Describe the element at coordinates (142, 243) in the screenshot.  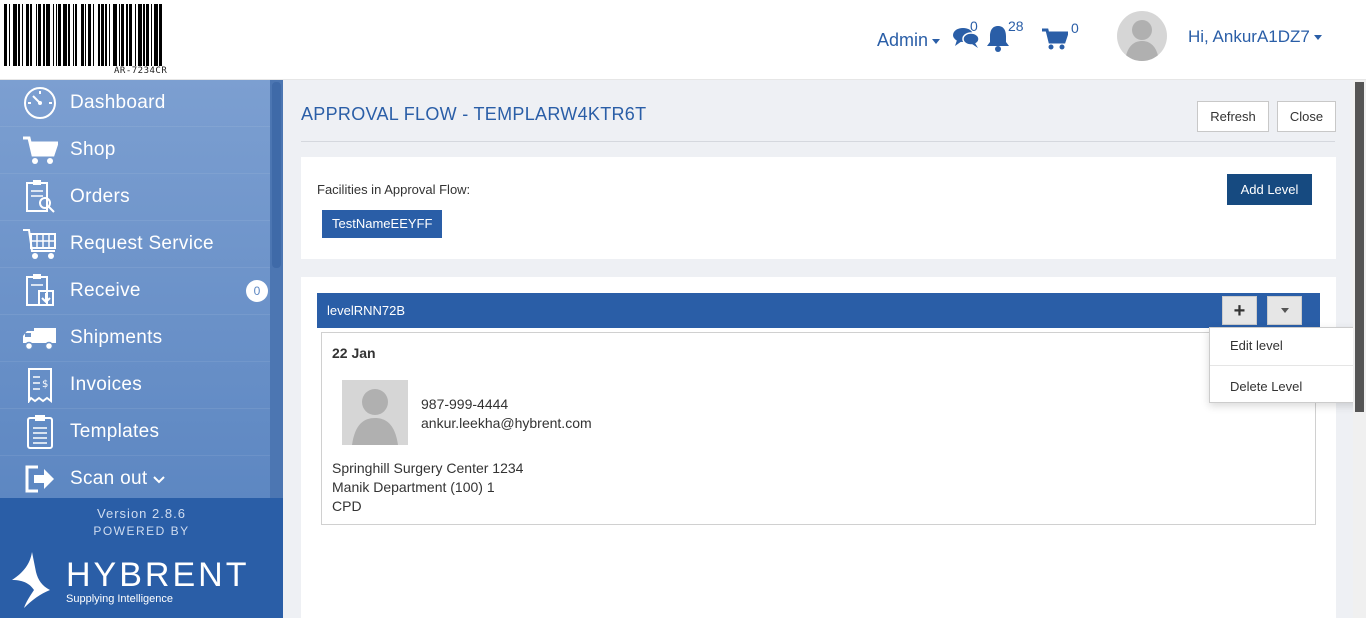
I see `sidebar-item-label: Request Service` at that location.